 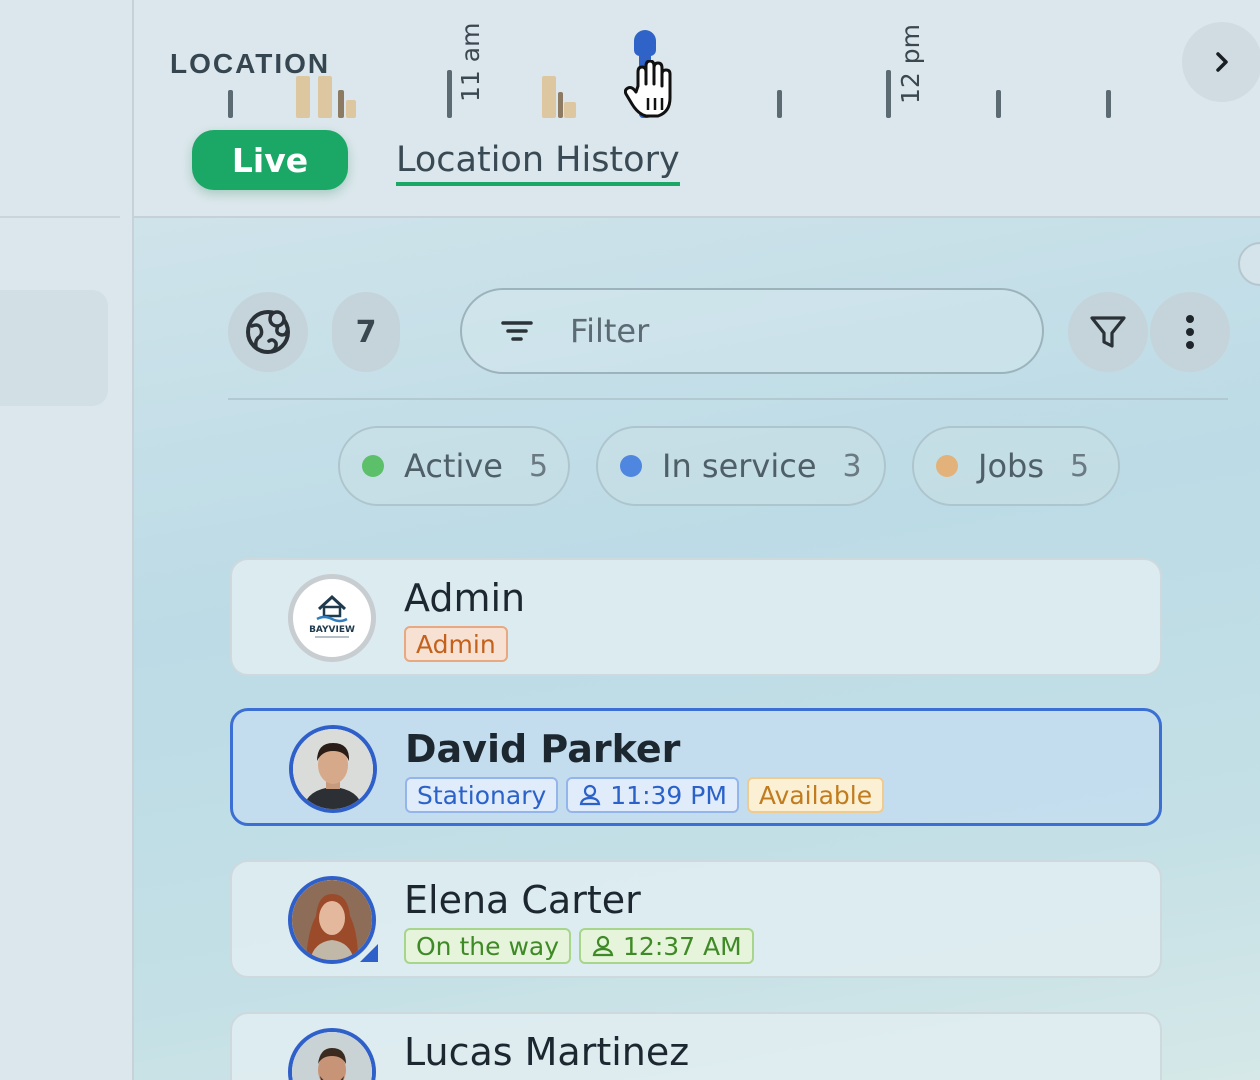 I want to click on user-card-lucas-martinez: Lucas Martinez, so click(x=696, y=1046).